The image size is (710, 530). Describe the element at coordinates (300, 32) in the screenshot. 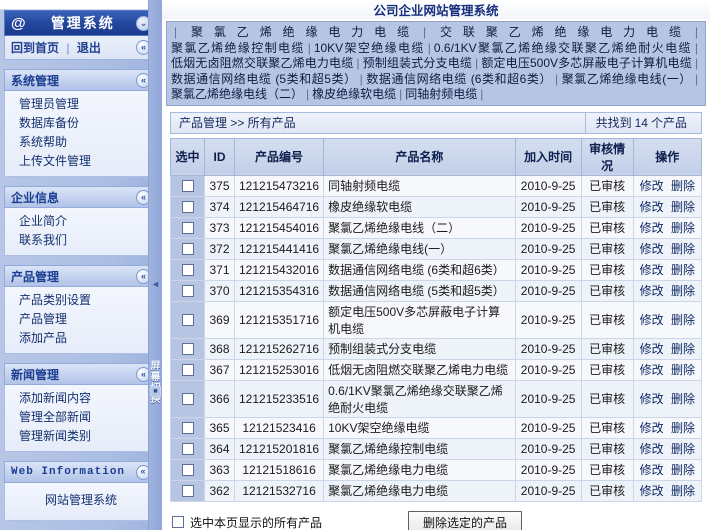

I see `navbar-item: 聚氯乙烯绝缘电力电缆` at that location.